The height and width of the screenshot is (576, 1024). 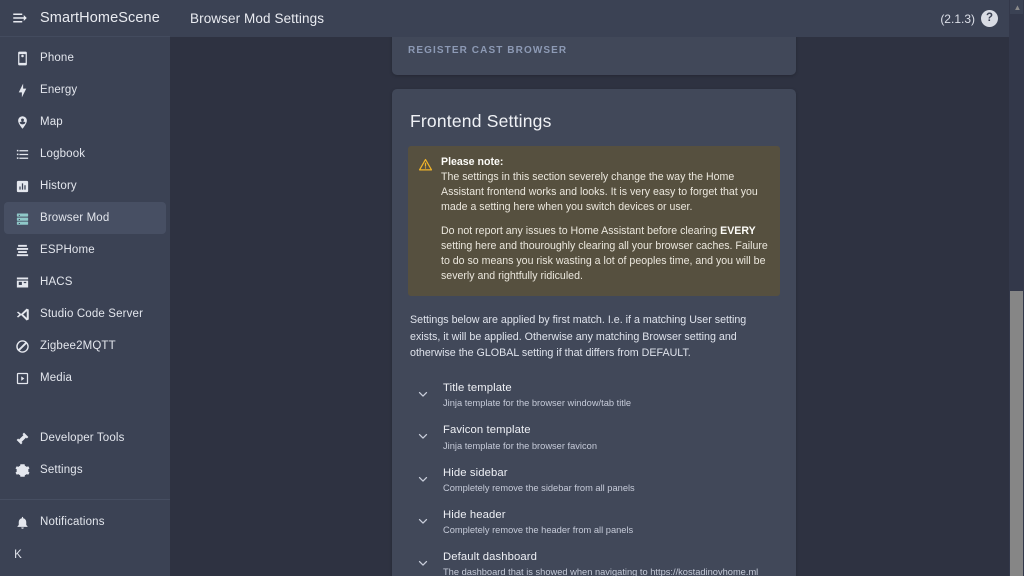 I want to click on setting-title: Hide sidebar, so click(x=475, y=472).